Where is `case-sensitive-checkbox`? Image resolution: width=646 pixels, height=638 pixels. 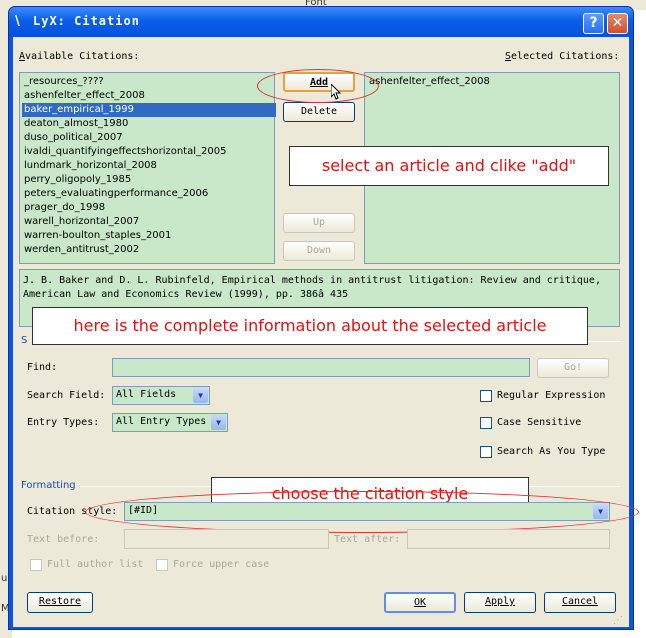
case-sensitive-checkbox is located at coordinates (486, 423).